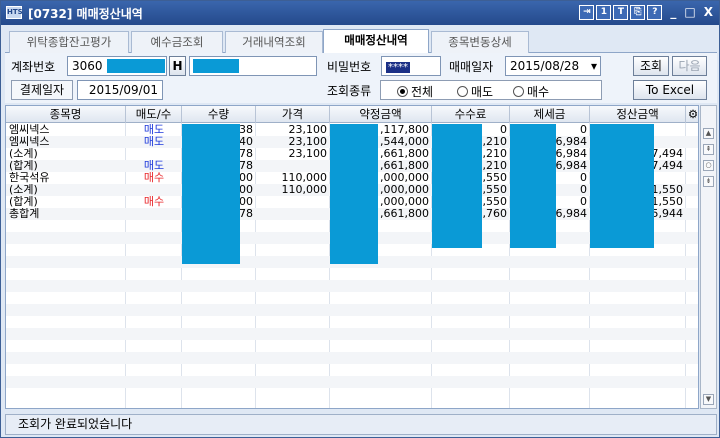  I want to click on tab-bar: 위탁종합잔고평가 예수금조회 거래내역조회 매매정산내역 종목변동상세, so click(361, 41).